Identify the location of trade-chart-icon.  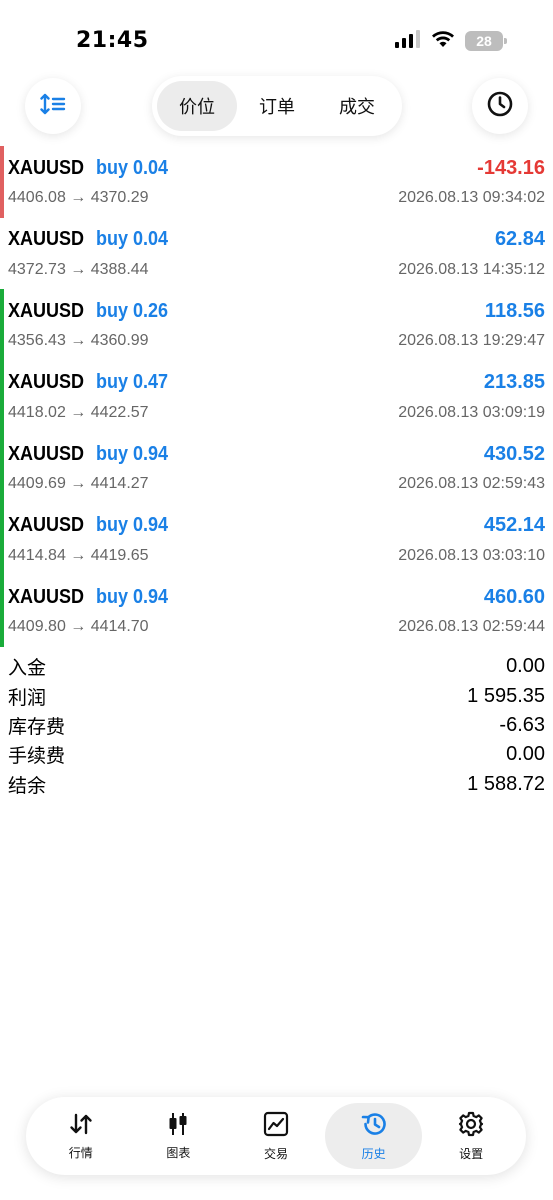
(276, 1126).